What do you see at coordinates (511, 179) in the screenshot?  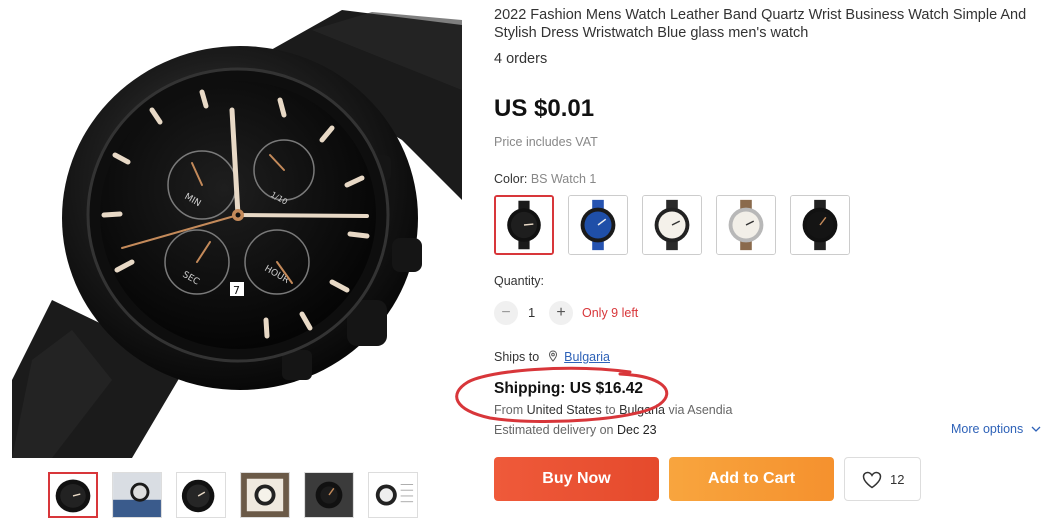 I see `color-label: Color:` at bounding box center [511, 179].